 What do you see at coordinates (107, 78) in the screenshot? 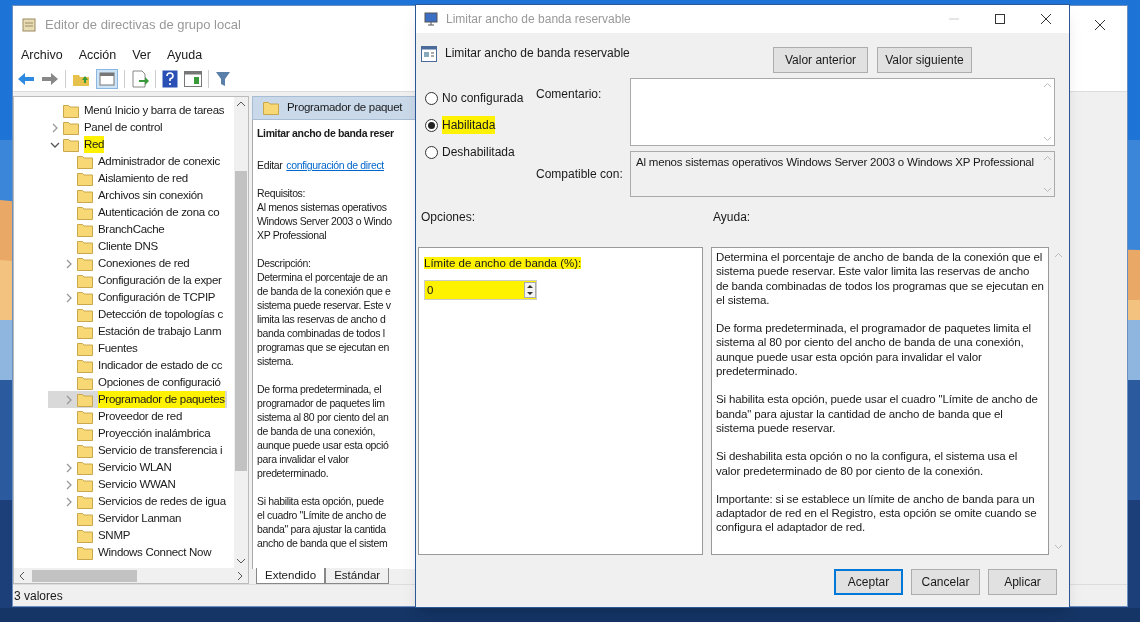
I see `panel-icon` at bounding box center [107, 78].